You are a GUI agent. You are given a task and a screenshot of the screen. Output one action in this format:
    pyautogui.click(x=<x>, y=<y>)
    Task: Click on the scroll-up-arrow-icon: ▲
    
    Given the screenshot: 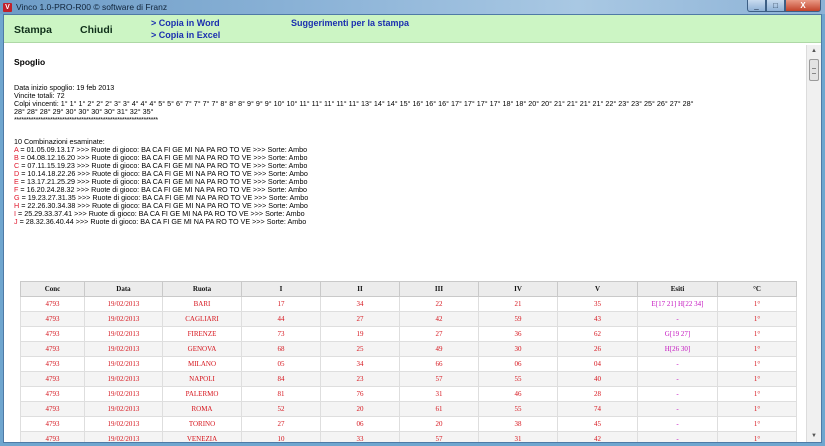 What is the action you would take?
    pyautogui.click(x=814, y=51)
    